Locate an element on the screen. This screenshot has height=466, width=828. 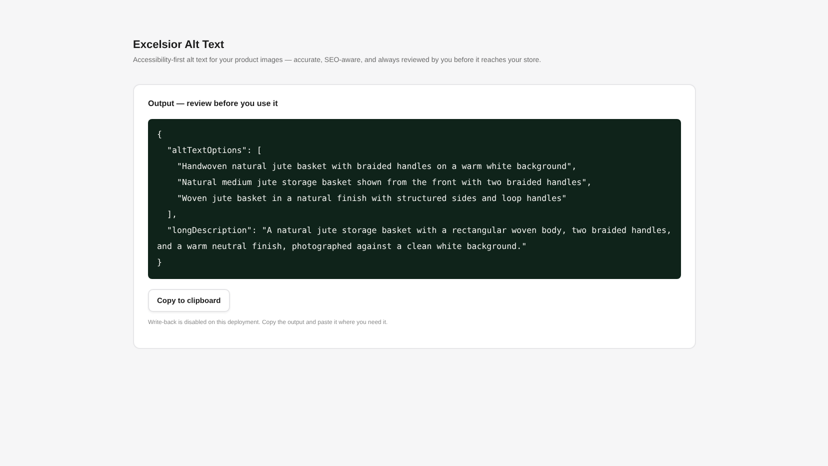
code-line: ], is located at coordinates (172, 214).